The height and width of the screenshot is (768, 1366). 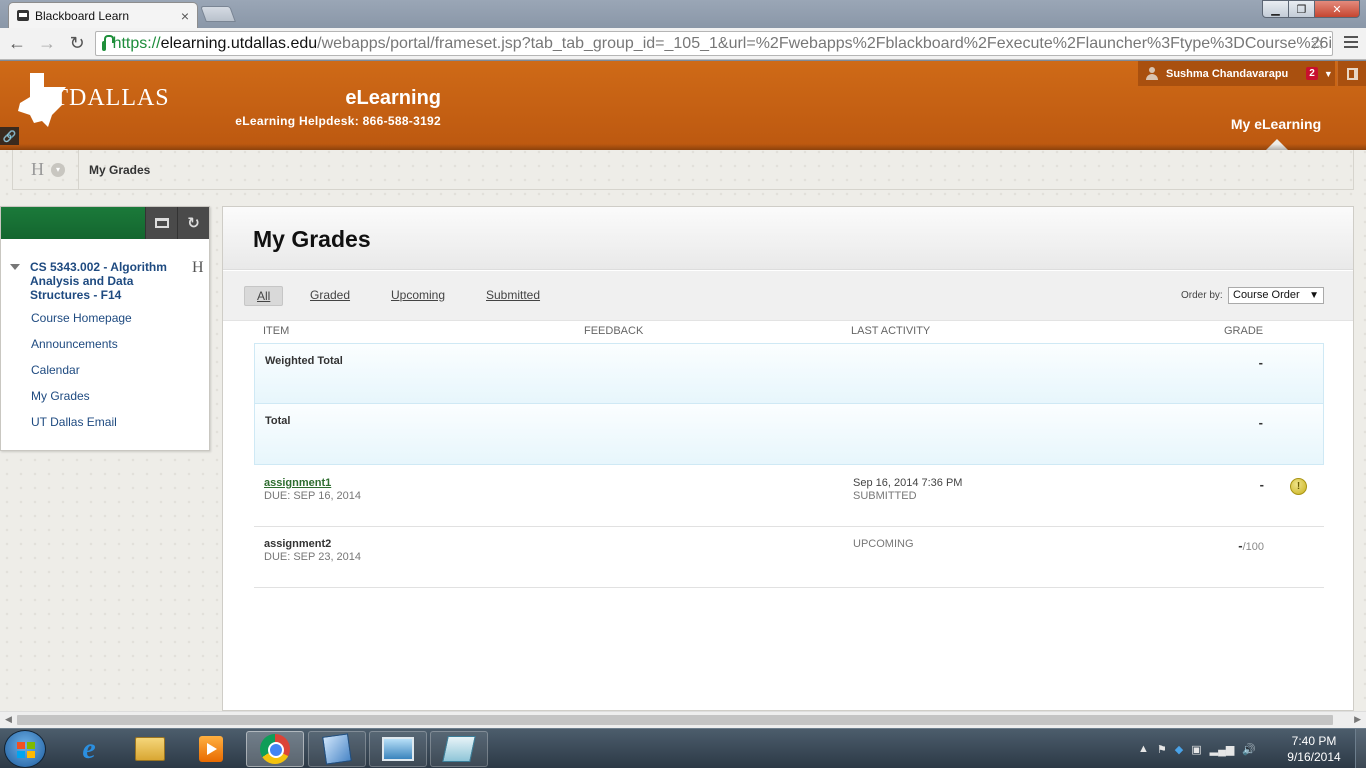 What do you see at coordinates (276, 331) in the screenshot?
I see `col-header-item: ITEM` at bounding box center [276, 331].